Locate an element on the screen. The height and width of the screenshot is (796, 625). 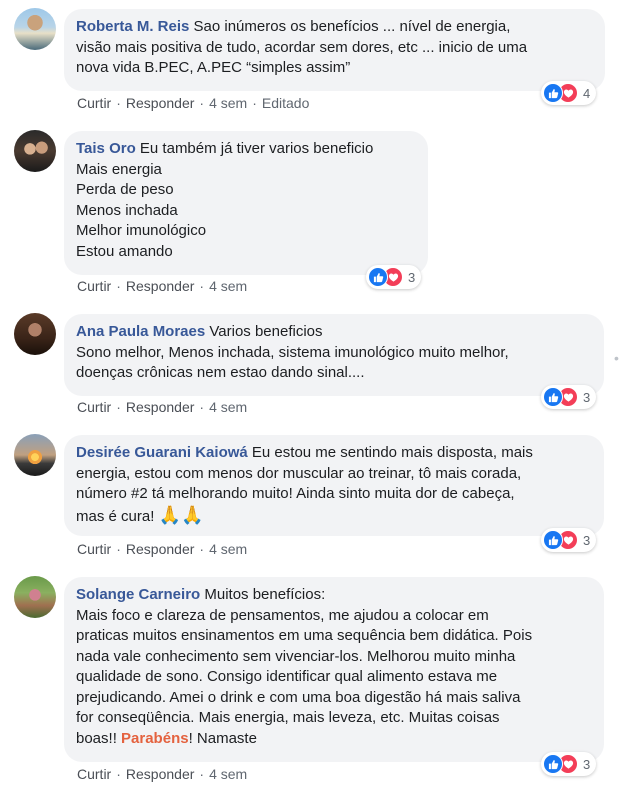
comment-actions: Curtir · Responder · 4 sem · Editado is located at coordinates (193, 103).